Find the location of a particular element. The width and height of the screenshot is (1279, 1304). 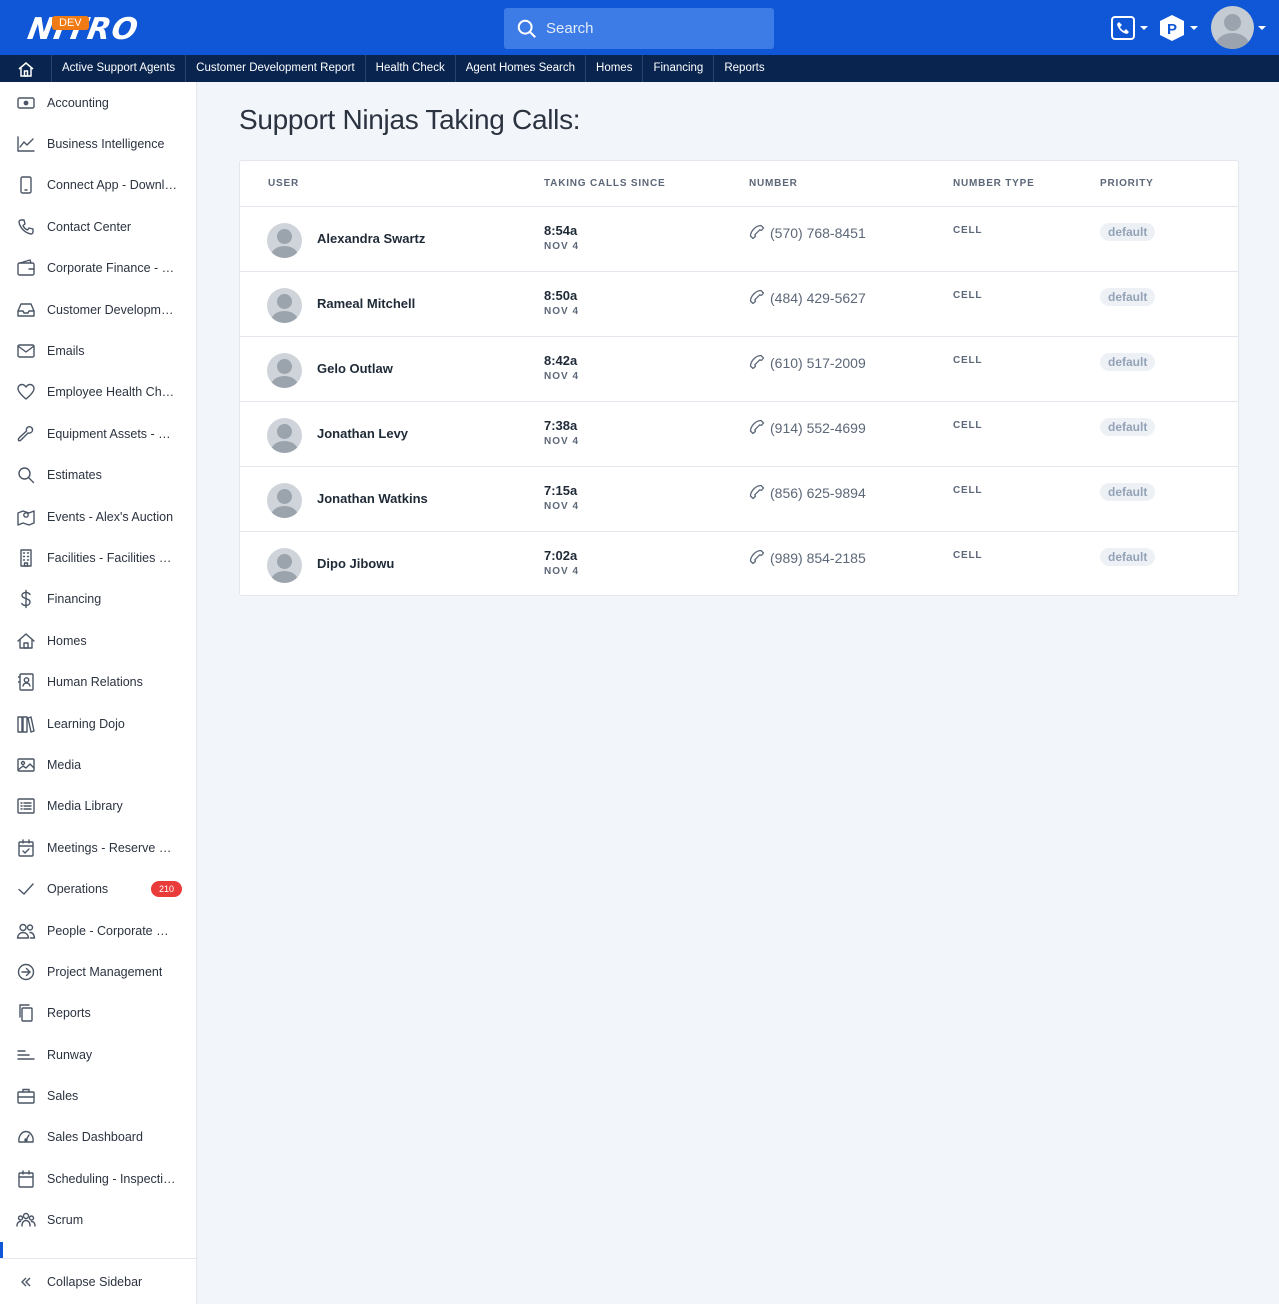

sidebar-item-label: Meetings - Reserve a Room is located at coordinates (112, 847).